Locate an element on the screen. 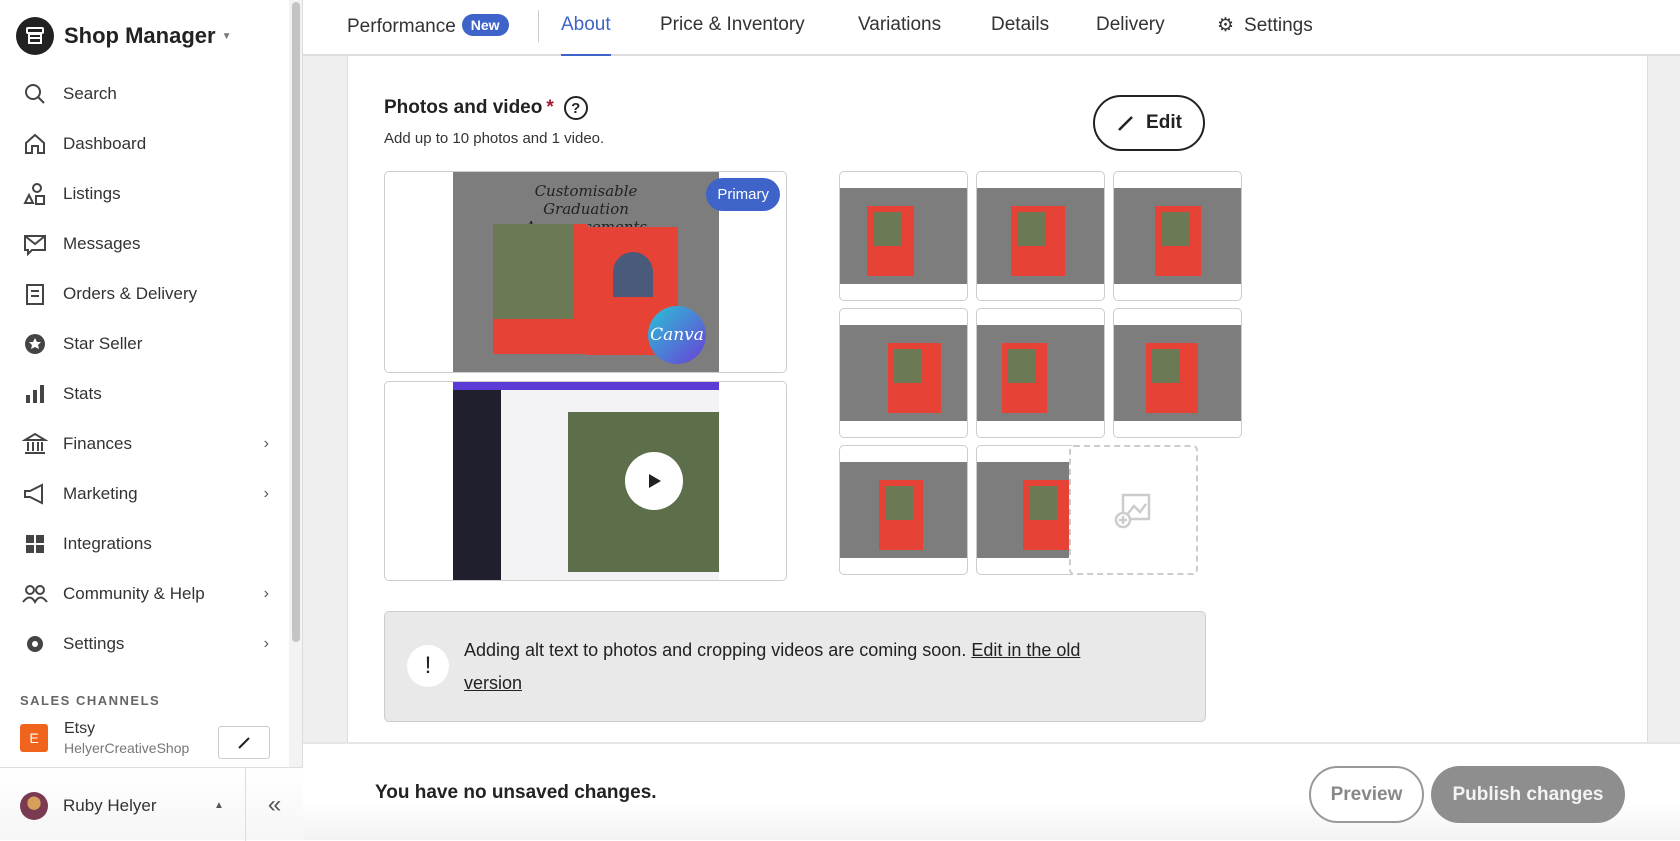 The height and width of the screenshot is (841, 1680). sidebar-item-community-help: Community & Help › is located at coordinates (144, 594).